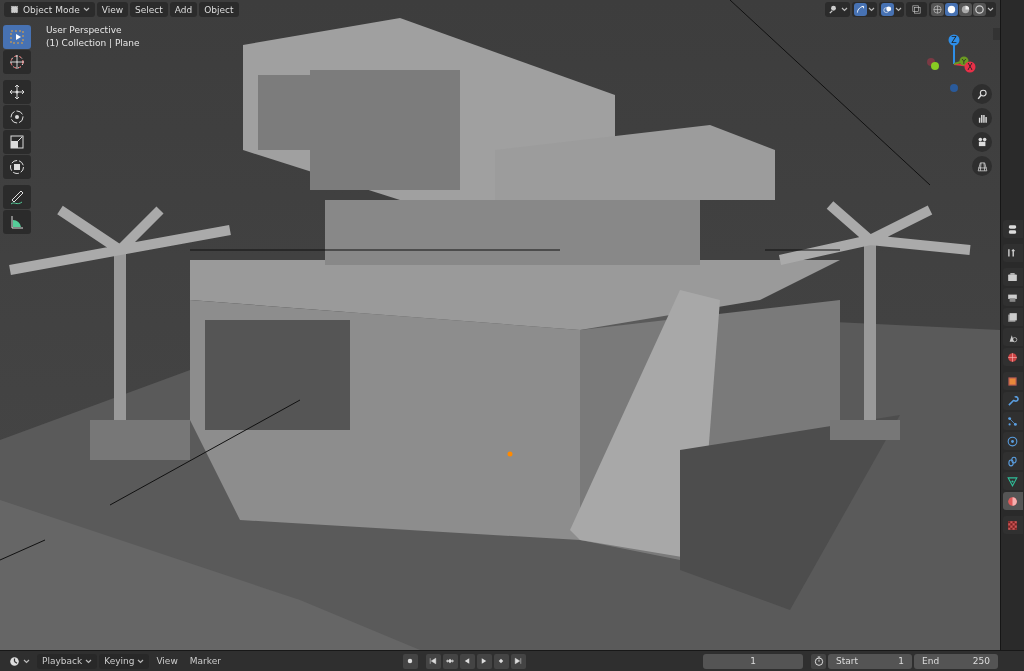 The image size is (1024, 671). Describe the element at coordinates (14, 661) in the screenshot. I see `clock-icon` at that location.